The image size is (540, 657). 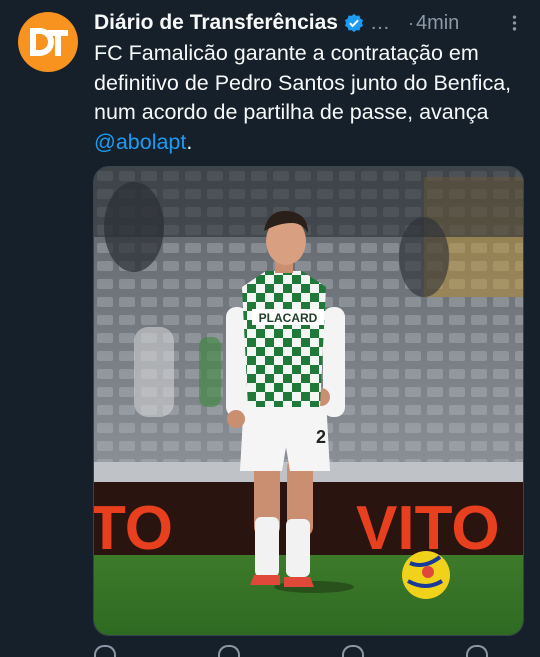 I want to click on tweet-header: Diário de Transferências … · 4min, so click(x=311, y=23).